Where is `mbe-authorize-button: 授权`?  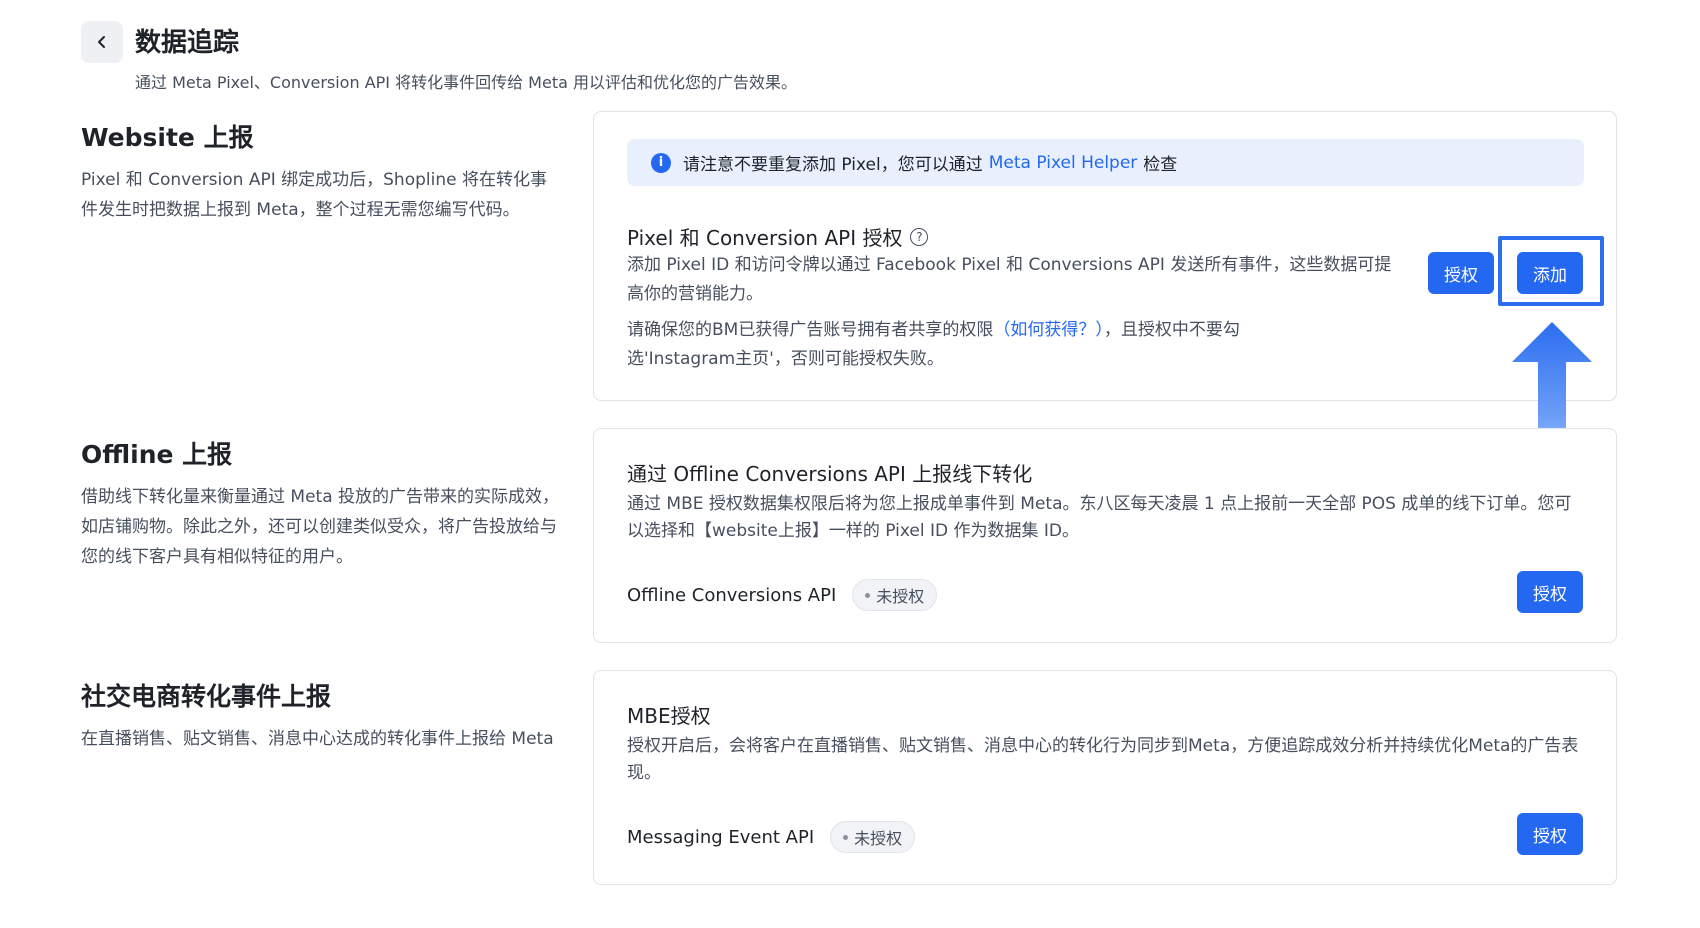
mbe-authorize-button: 授权 is located at coordinates (1550, 834).